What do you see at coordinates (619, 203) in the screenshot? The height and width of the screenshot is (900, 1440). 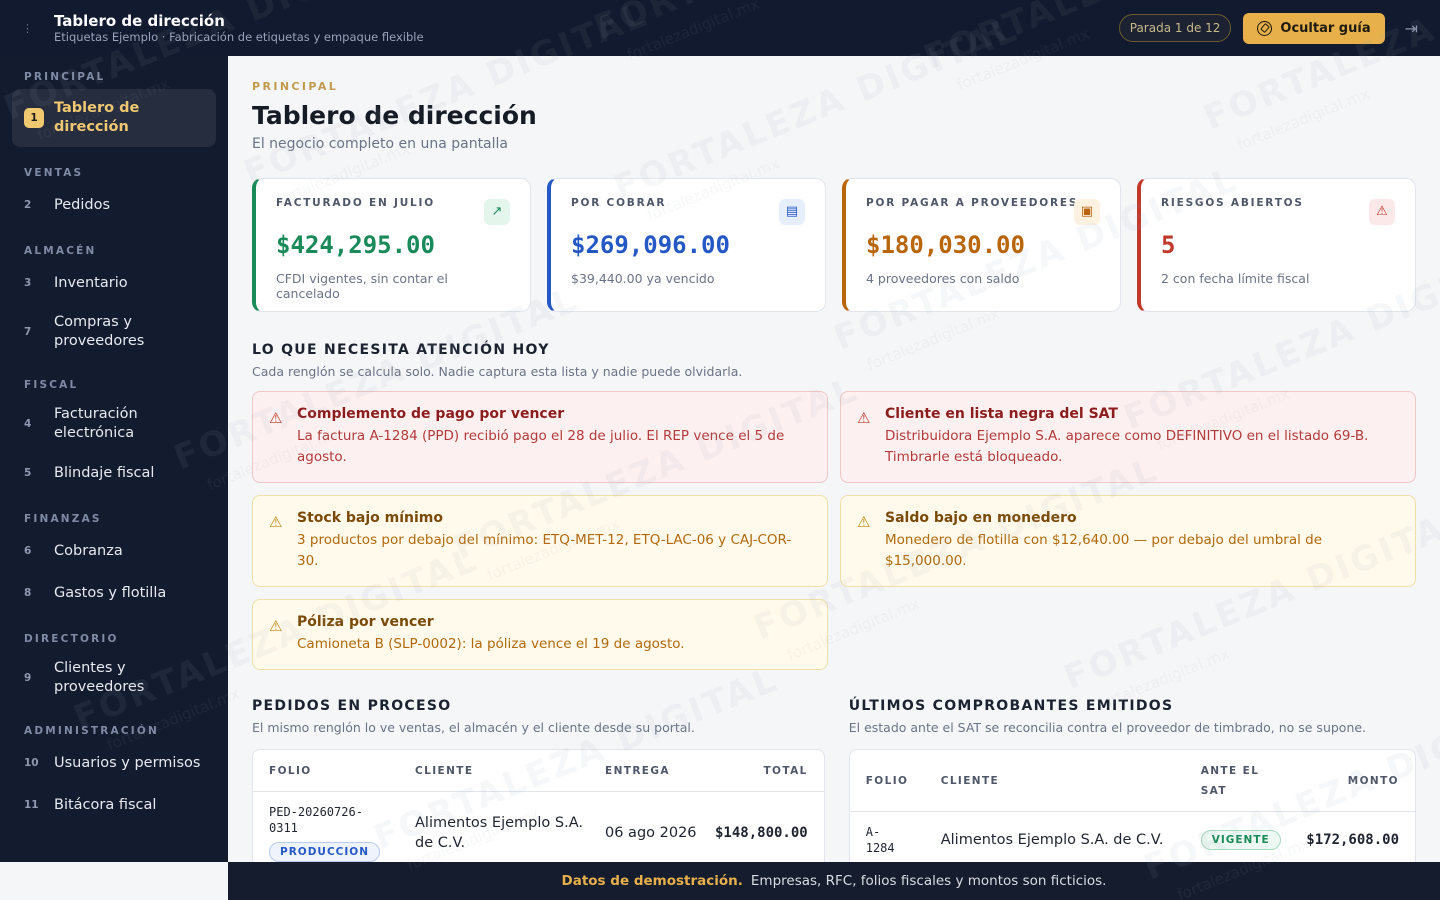 I see `kpi-label: POR COBRAR` at bounding box center [619, 203].